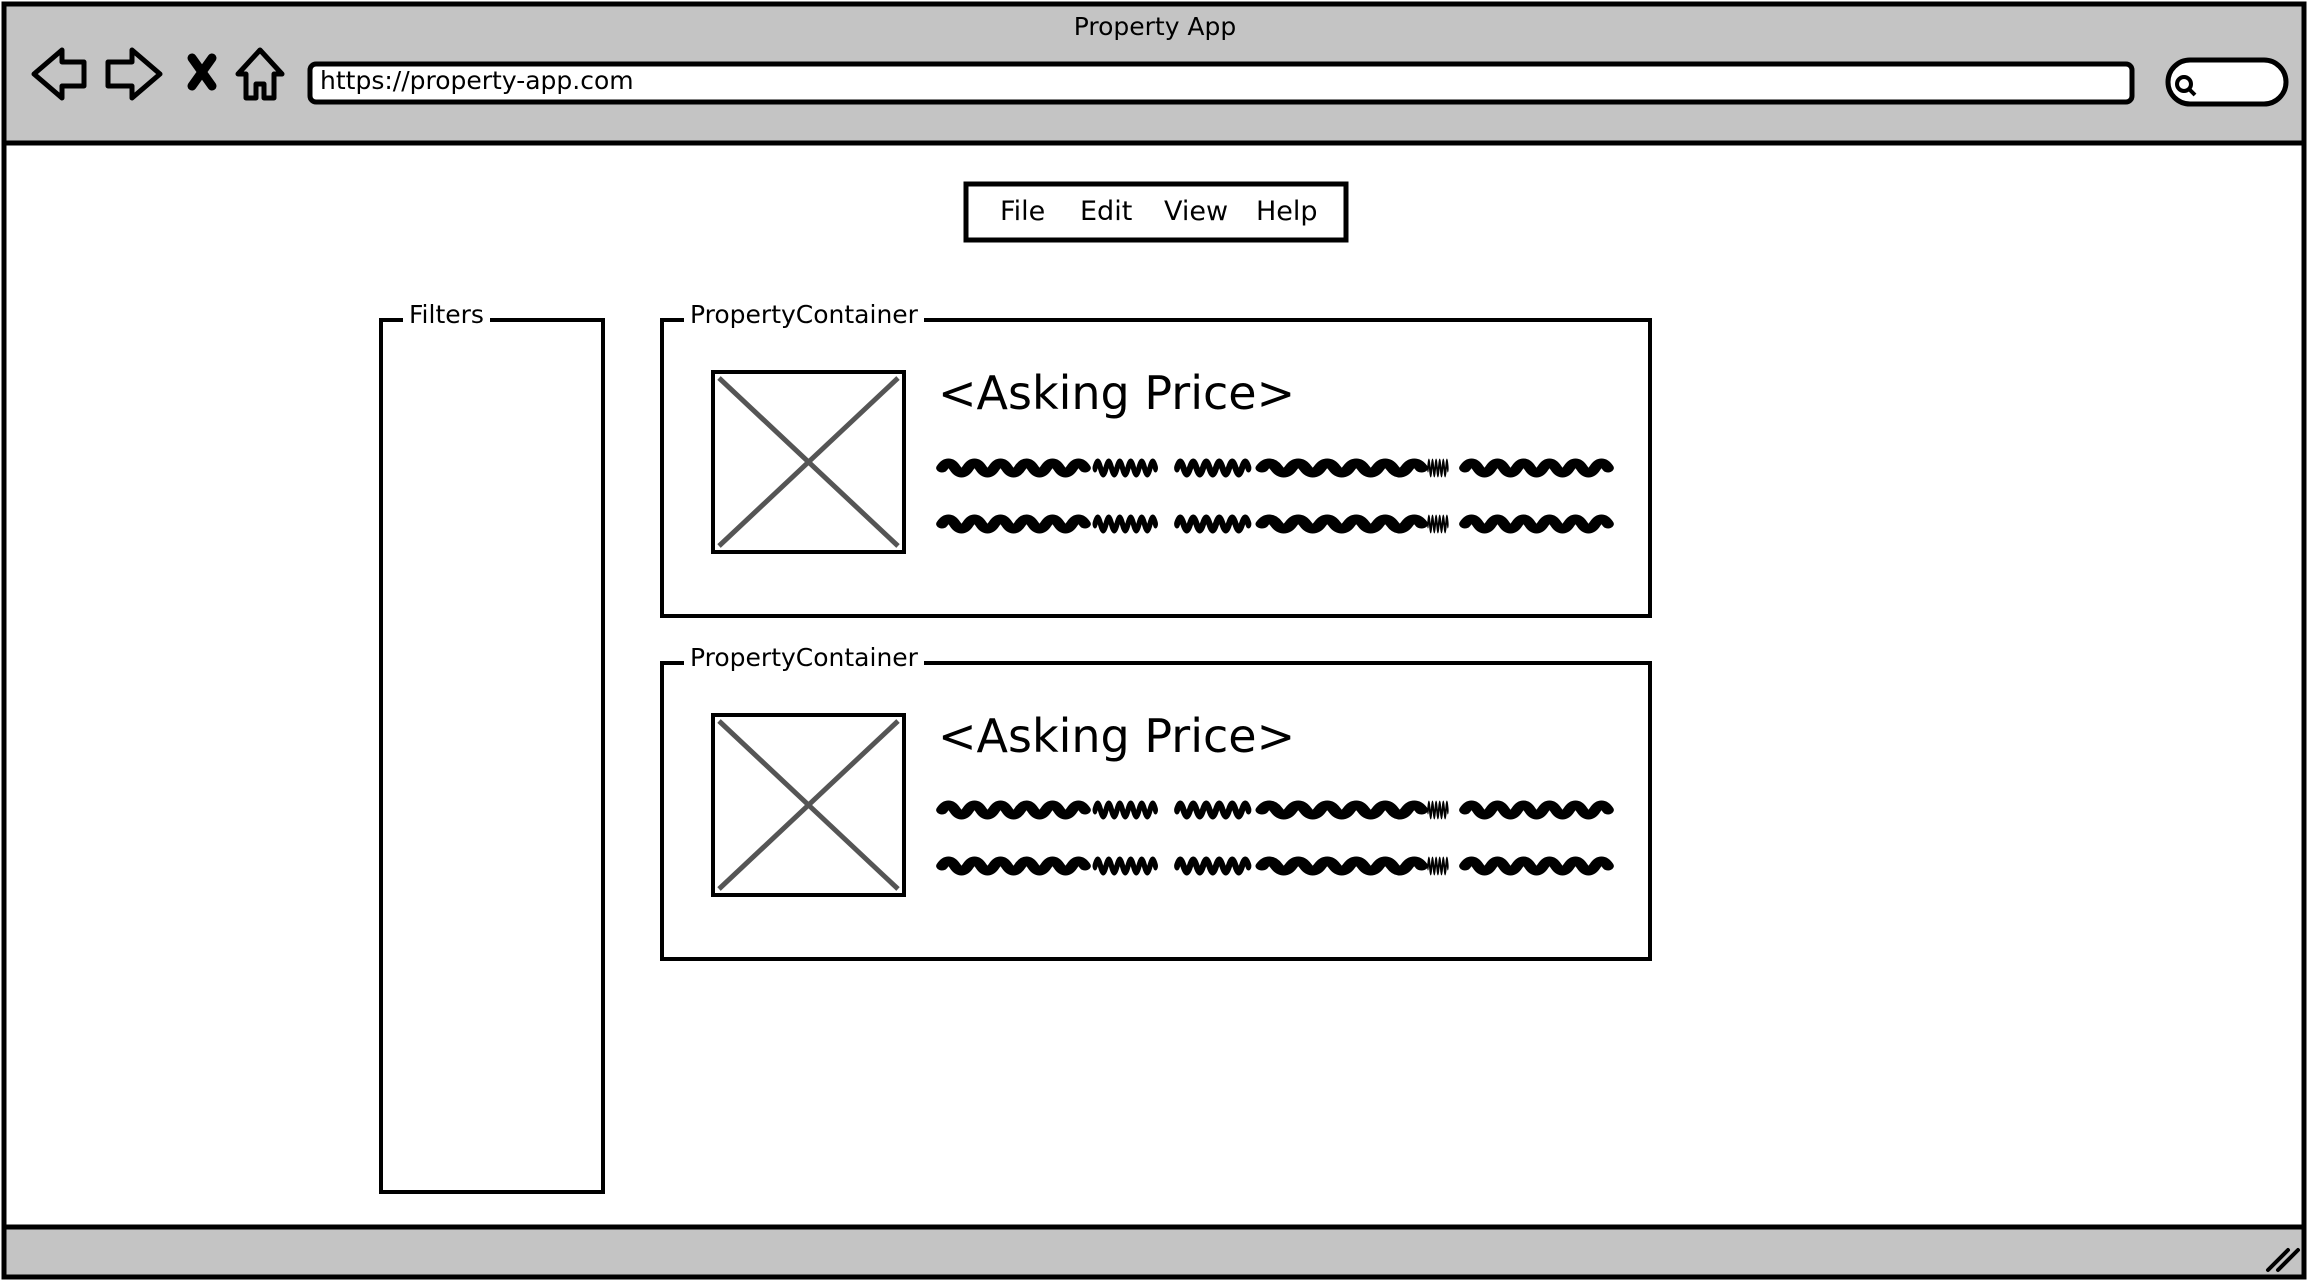  I want to click on forward-button, so click(134, 74).